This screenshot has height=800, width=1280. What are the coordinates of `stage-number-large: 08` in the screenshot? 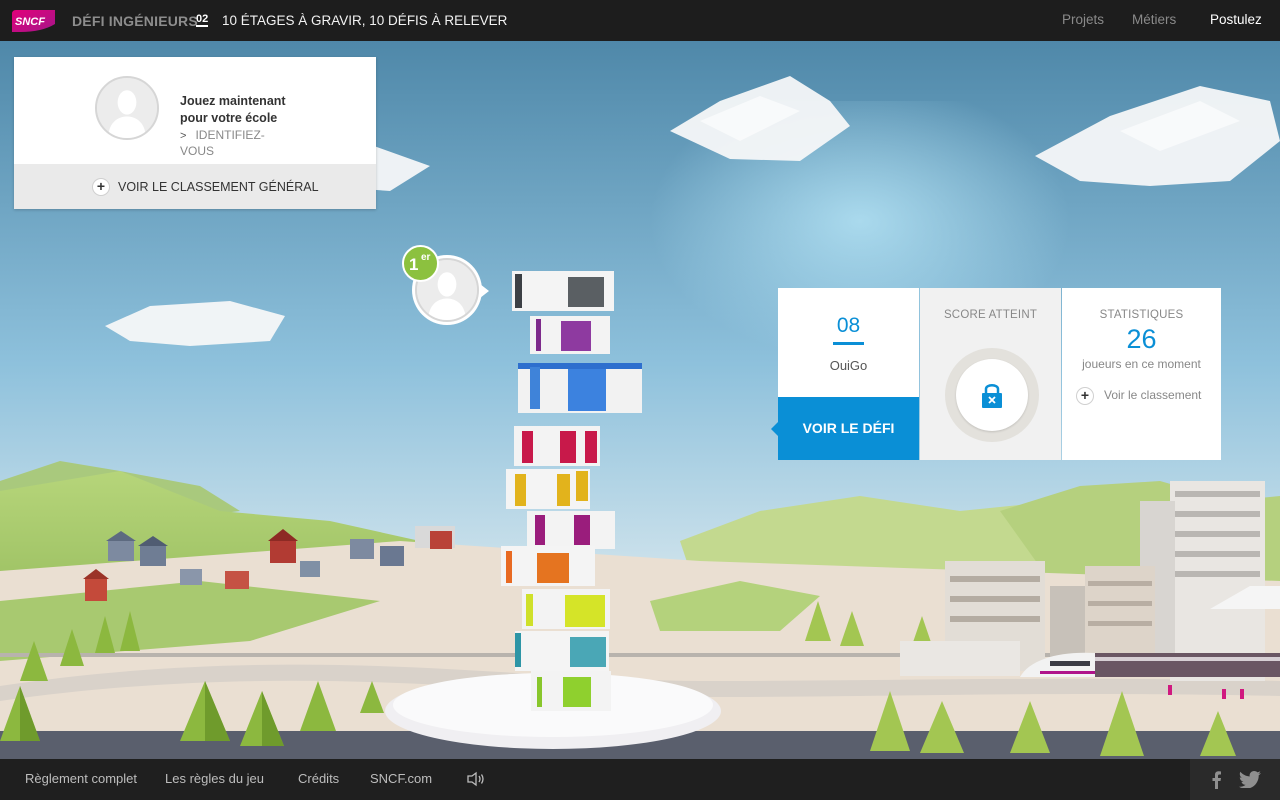 It's located at (848, 325).